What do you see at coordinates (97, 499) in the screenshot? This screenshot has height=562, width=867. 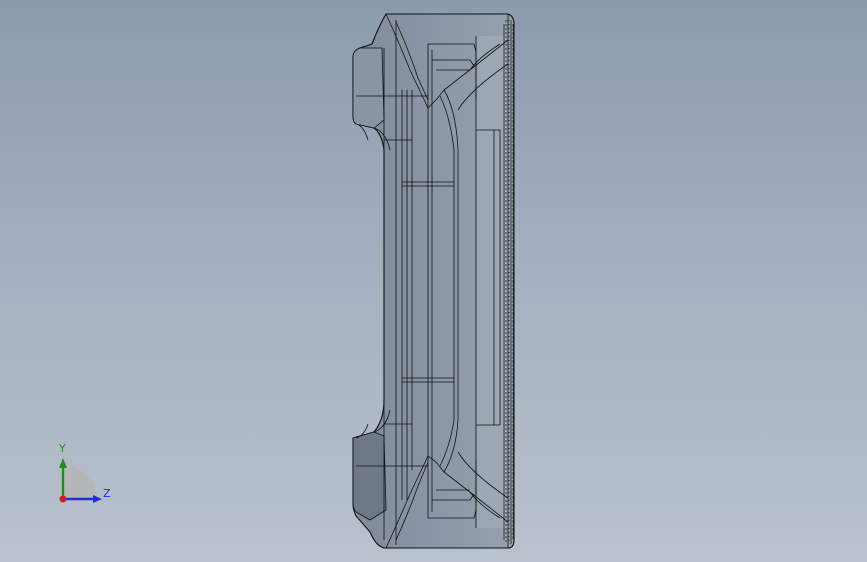 I see `z-axis-arrow` at bounding box center [97, 499].